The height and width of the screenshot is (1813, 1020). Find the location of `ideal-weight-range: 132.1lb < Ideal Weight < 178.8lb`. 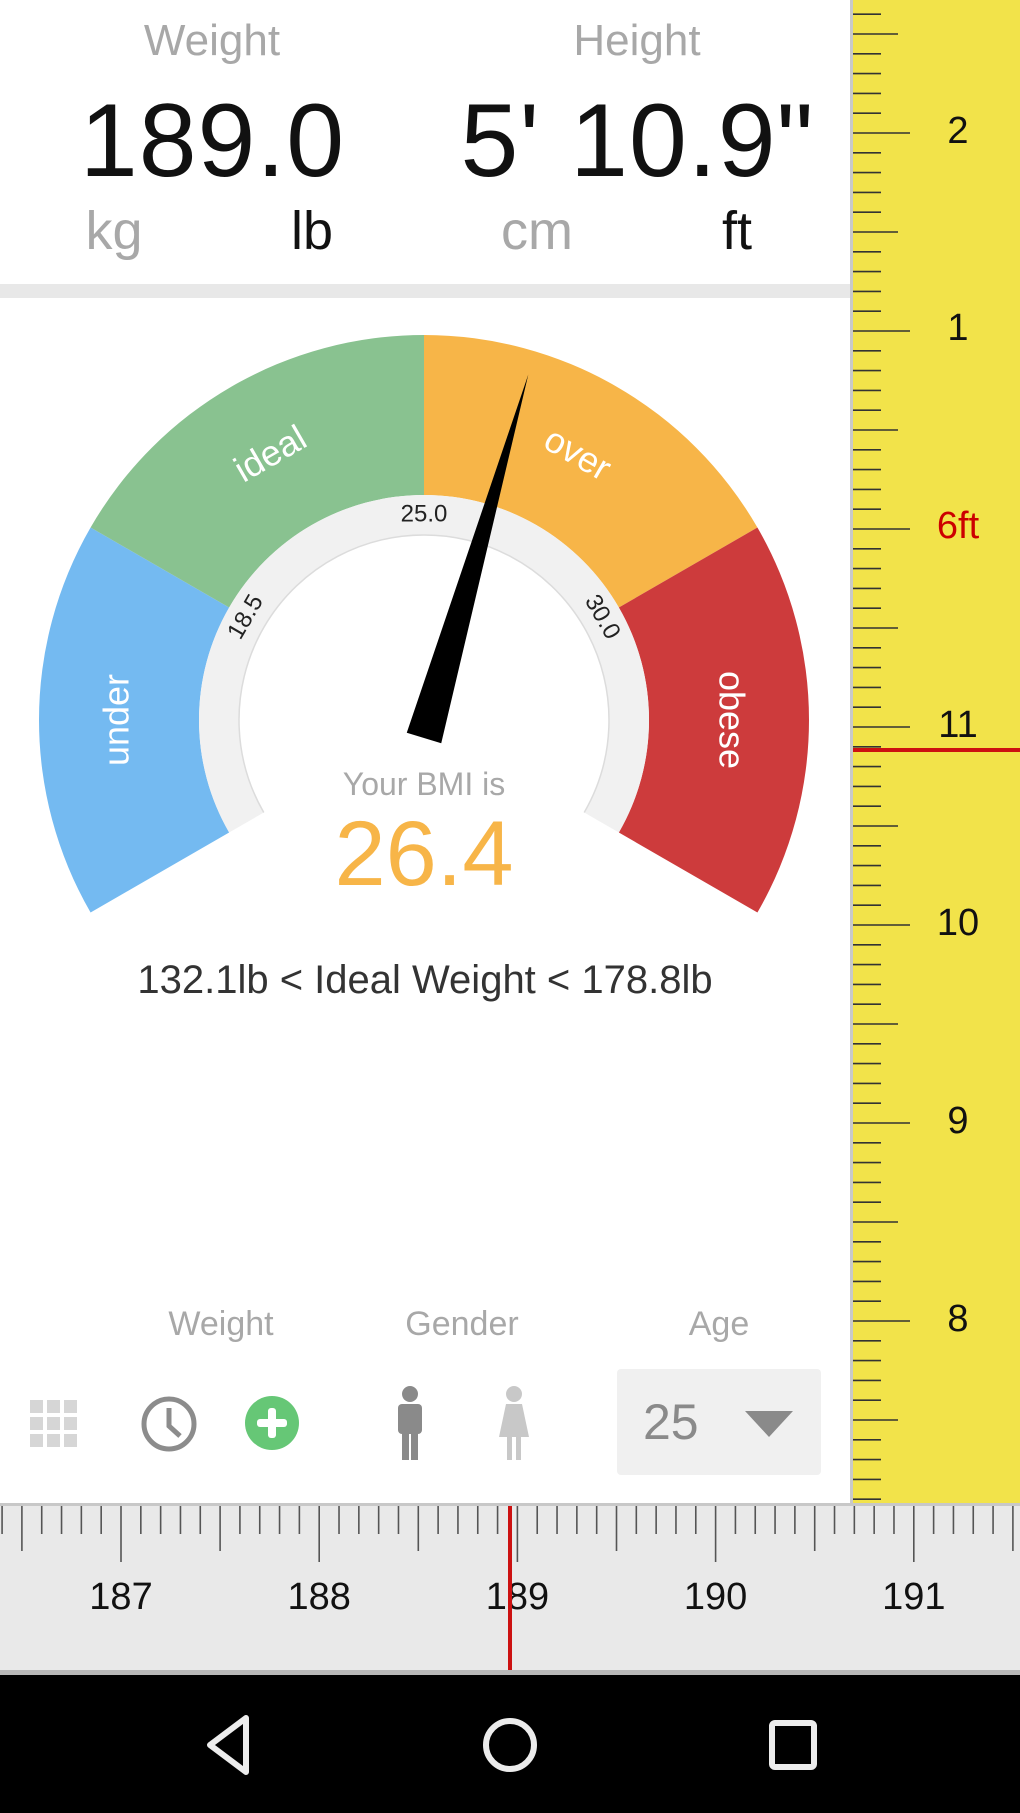

ideal-weight-range: 132.1lb < Ideal Weight < 178.8lb is located at coordinates (425, 980).